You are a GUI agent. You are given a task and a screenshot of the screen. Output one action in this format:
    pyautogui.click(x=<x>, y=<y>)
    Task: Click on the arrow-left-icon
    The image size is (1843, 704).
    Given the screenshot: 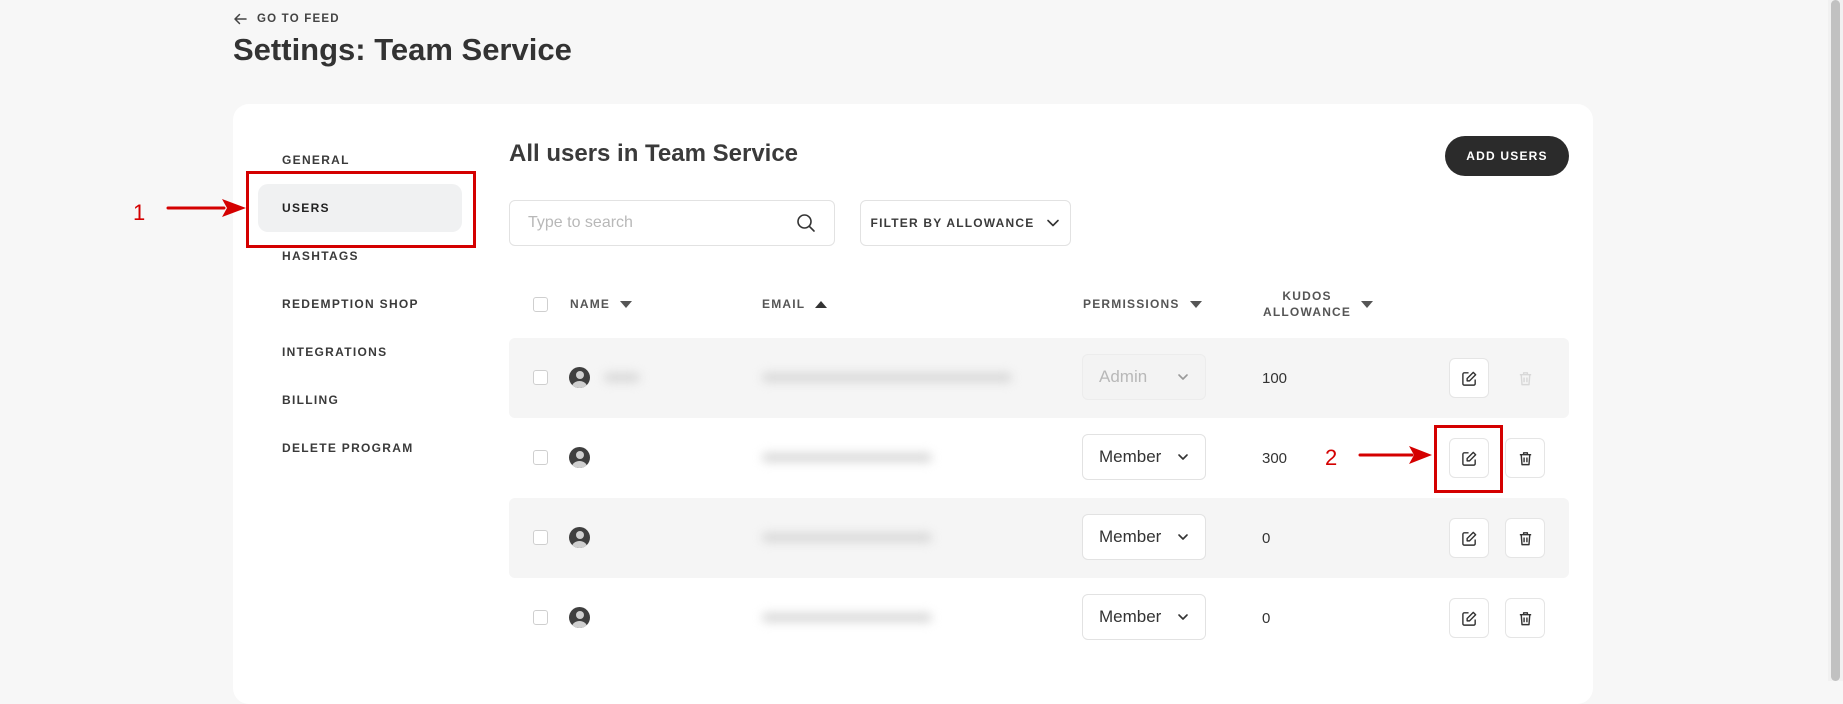 What is the action you would take?
    pyautogui.click(x=240, y=19)
    